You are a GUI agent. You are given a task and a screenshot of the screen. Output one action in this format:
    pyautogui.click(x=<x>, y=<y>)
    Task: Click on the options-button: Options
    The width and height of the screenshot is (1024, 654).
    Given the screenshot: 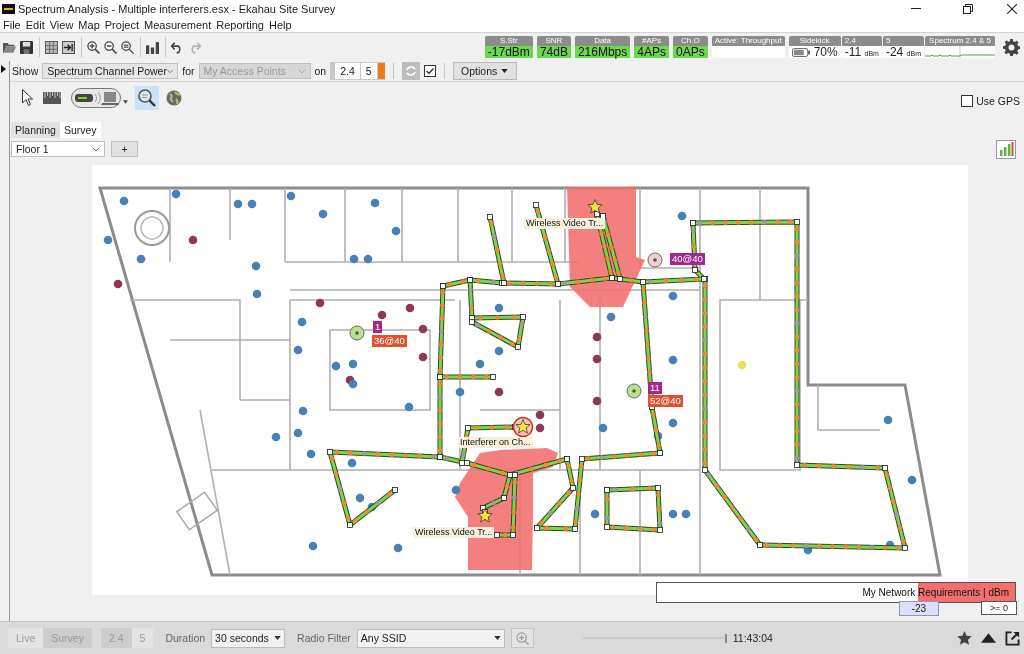 What is the action you would take?
    pyautogui.click(x=484, y=71)
    